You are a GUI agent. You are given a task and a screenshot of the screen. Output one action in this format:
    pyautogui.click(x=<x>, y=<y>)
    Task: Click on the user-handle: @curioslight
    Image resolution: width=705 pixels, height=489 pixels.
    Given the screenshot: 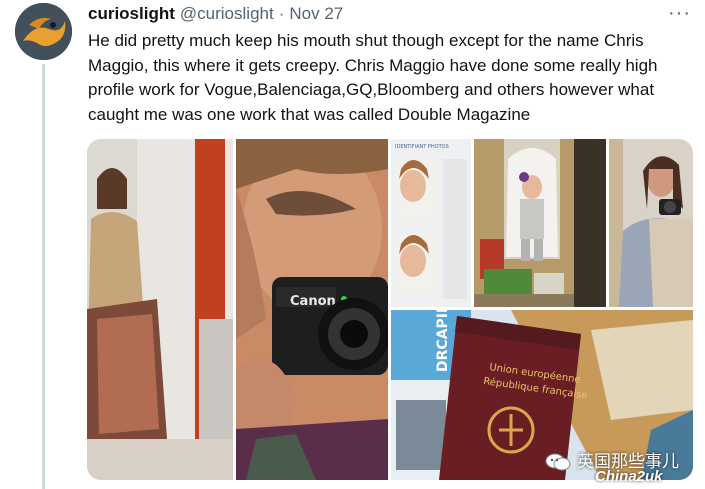 What is the action you would take?
    pyautogui.click(x=227, y=14)
    